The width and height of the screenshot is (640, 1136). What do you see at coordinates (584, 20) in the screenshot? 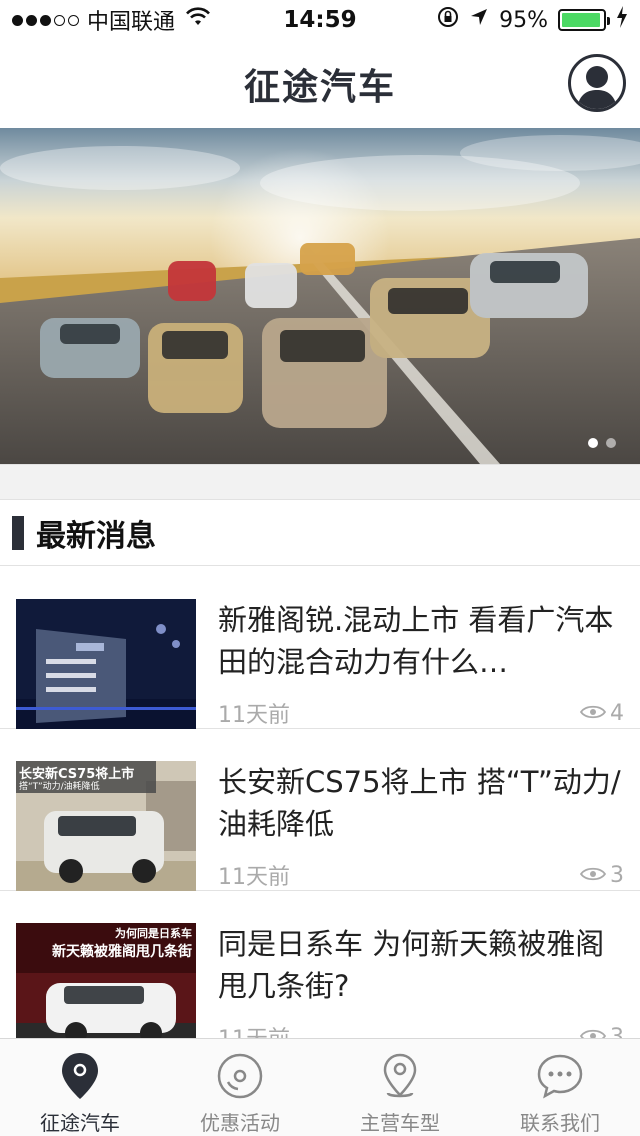
I see `battery-icon` at bounding box center [584, 20].